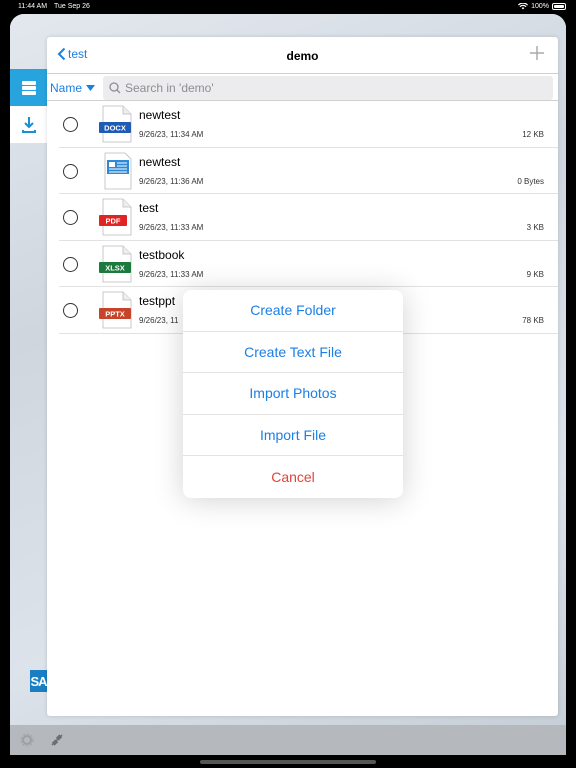  I want to click on file-name: test, so click(149, 208).